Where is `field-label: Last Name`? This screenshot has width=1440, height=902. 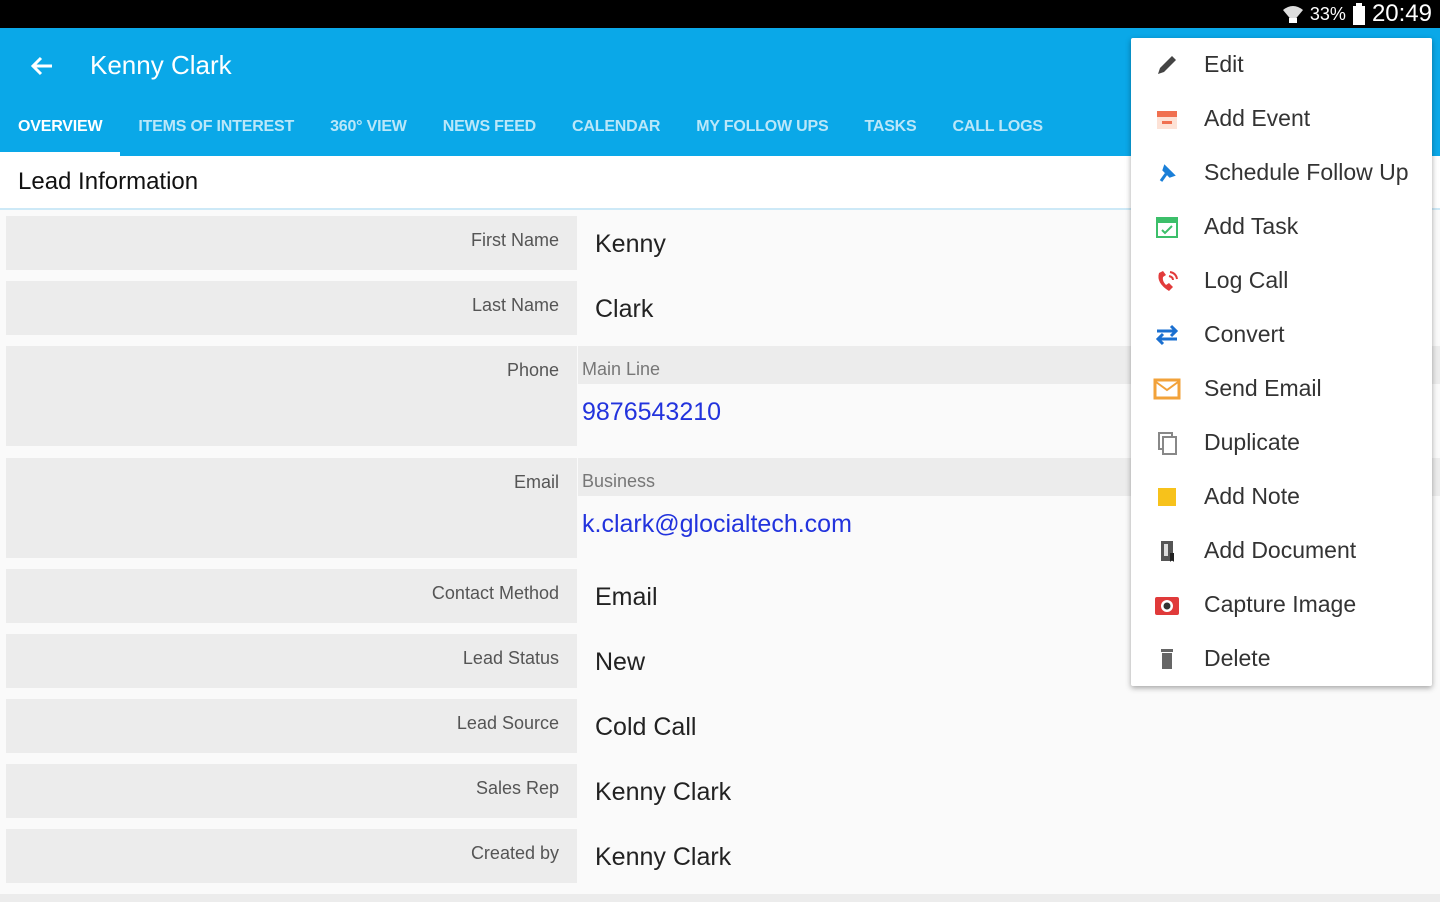
field-label: Last Name is located at coordinates (291, 308).